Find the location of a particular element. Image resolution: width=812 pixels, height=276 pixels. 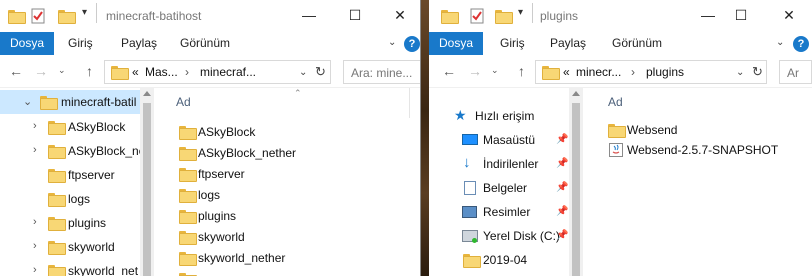

breadcrumb-plugins: plugins is located at coordinates (665, 72).